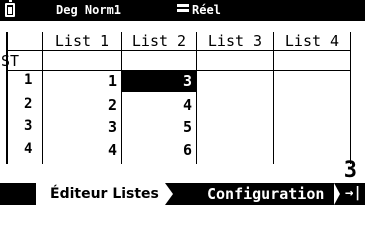  What do you see at coordinates (337, 194) in the screenshot?
I see `tab-separator` at bounding box center [337, 194].